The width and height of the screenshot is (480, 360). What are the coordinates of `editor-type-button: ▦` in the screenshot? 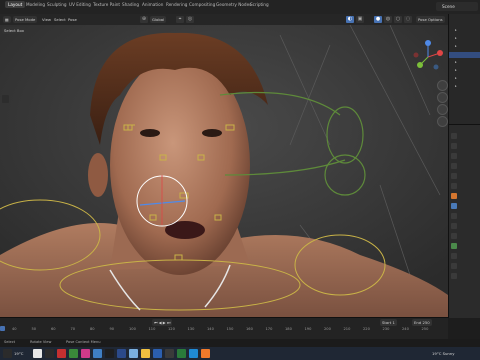 It's located at (7, 19).